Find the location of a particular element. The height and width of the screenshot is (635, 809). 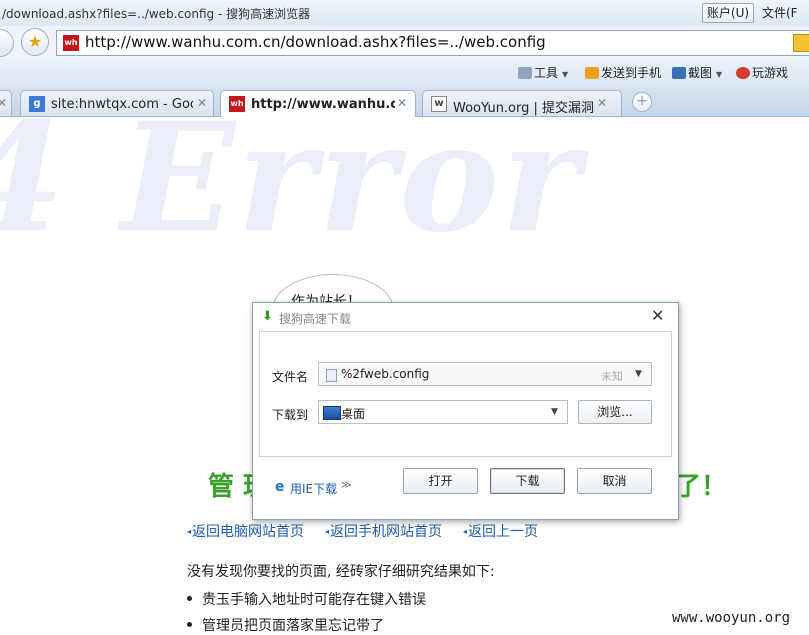

new-tab-button: + is located at coordinates (642, 102).